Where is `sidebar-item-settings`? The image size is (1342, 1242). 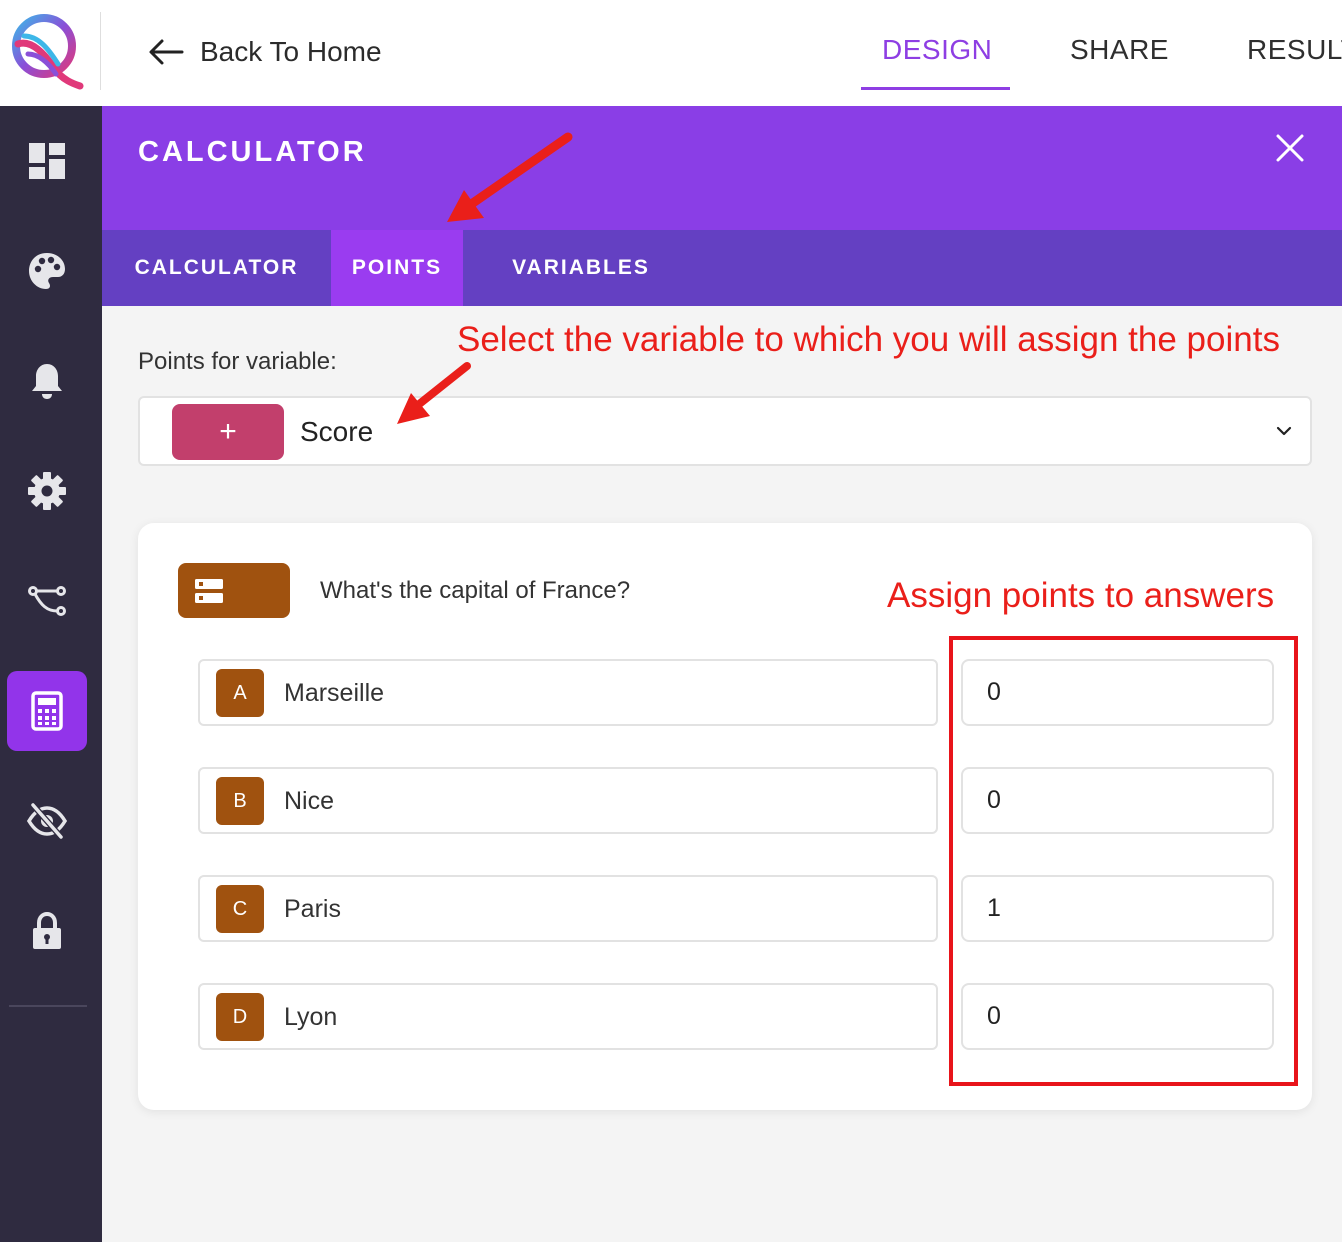
sidebar-item-settings is located at coordinates (47, 491).